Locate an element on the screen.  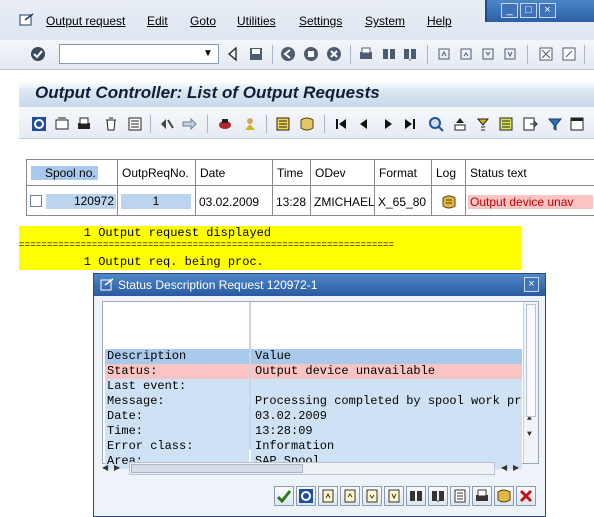
continue-button is located at coordinates (284, 496).